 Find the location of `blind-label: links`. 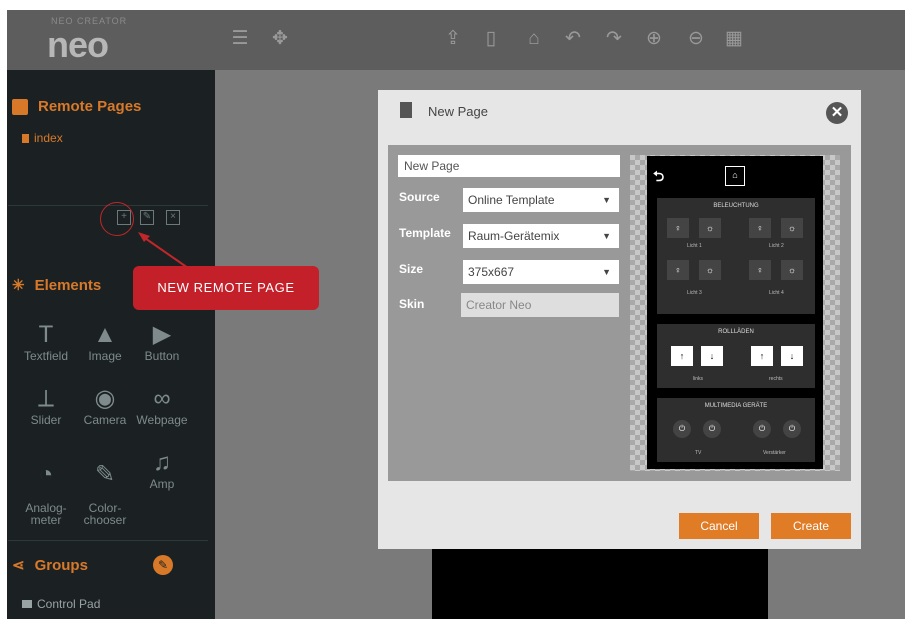

blind-label: links is located at coordinates (698, 379).